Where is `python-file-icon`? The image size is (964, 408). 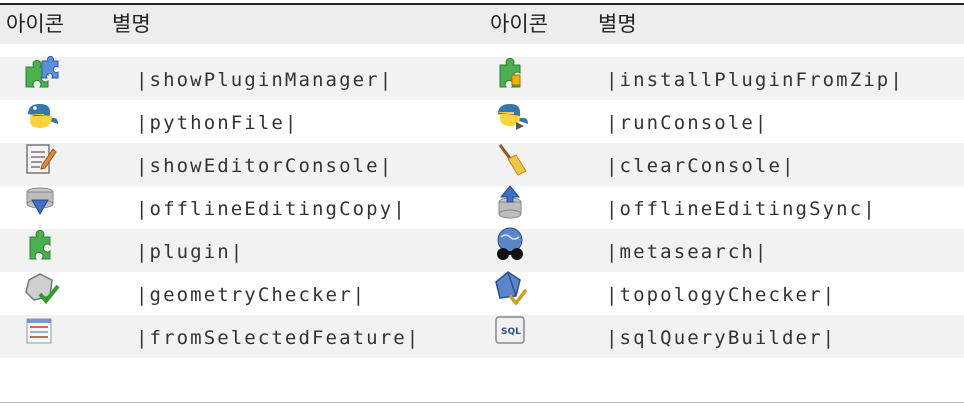
python-file-icon is located at coordinates (42, 116).